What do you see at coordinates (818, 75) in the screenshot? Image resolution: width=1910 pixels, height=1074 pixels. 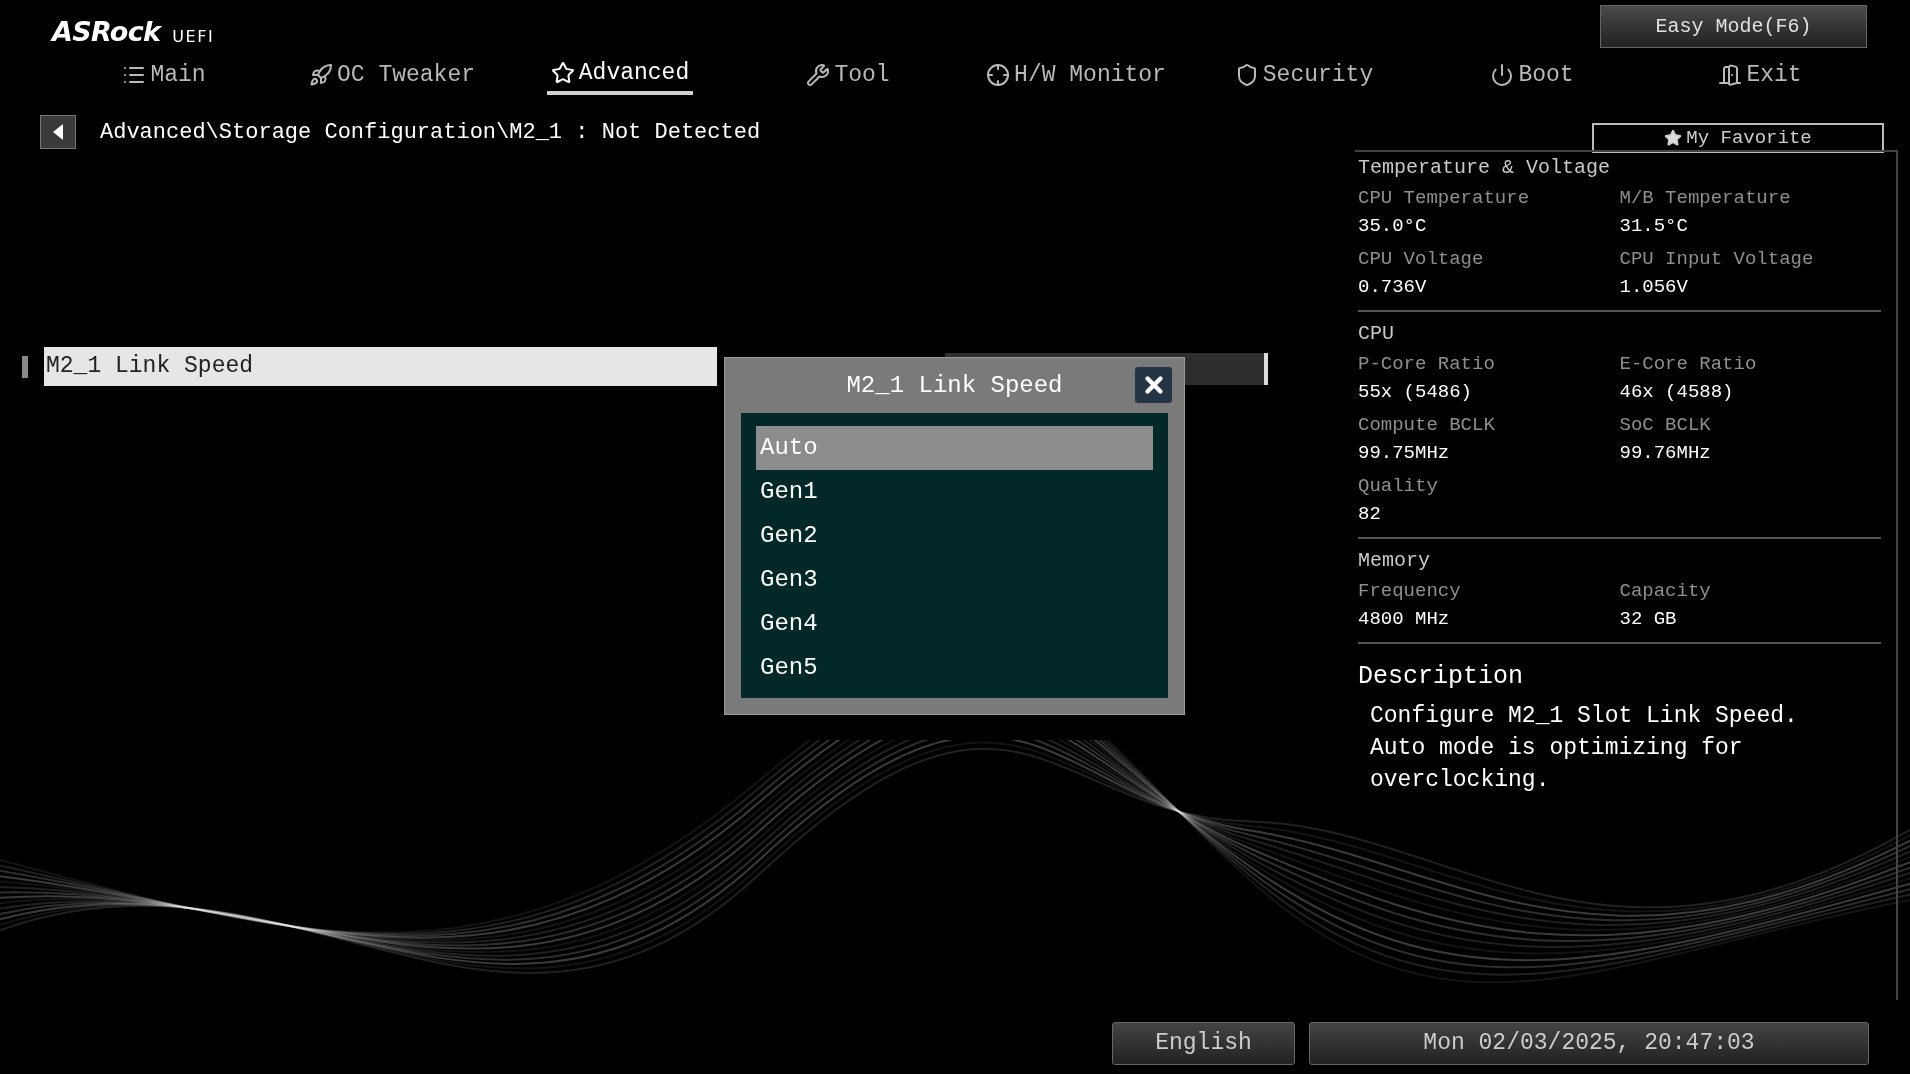 I see `wrench-icon` at bounding box center [818, 75].